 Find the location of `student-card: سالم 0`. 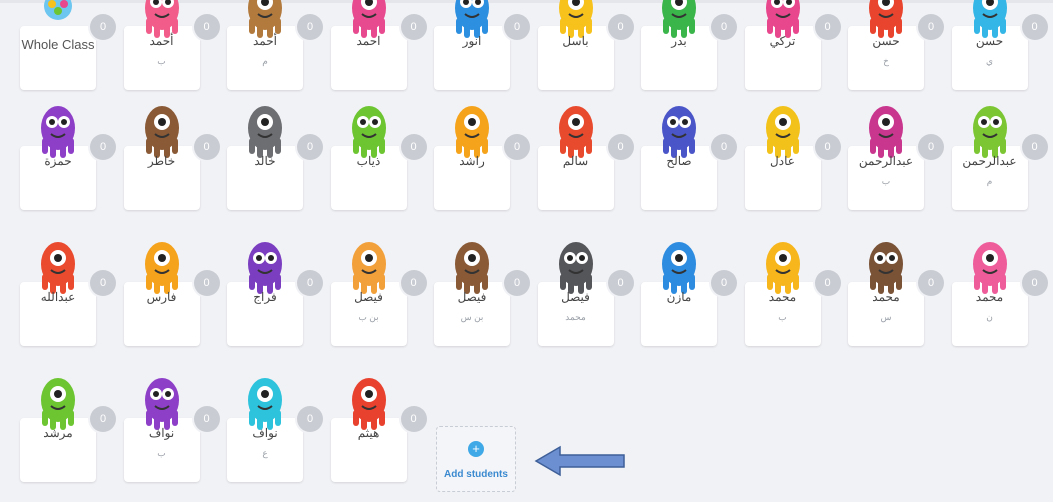

student-card: سالم 0 is located at coordinates (587, 155).